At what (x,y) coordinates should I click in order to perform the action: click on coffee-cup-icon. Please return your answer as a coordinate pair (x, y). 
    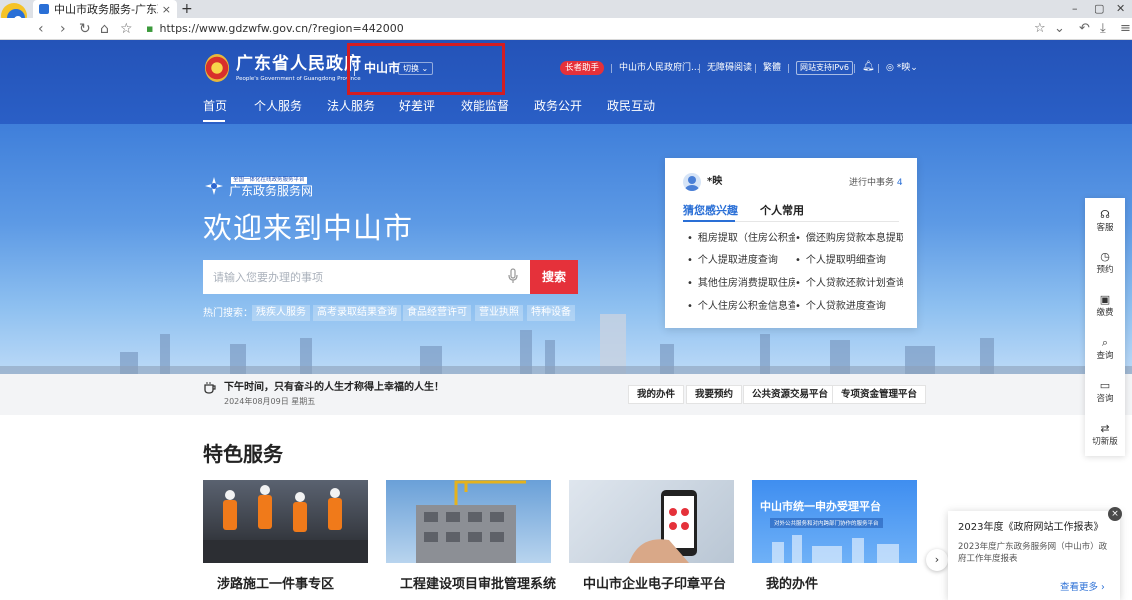
    Looking at the image, I should click on (210, 388).